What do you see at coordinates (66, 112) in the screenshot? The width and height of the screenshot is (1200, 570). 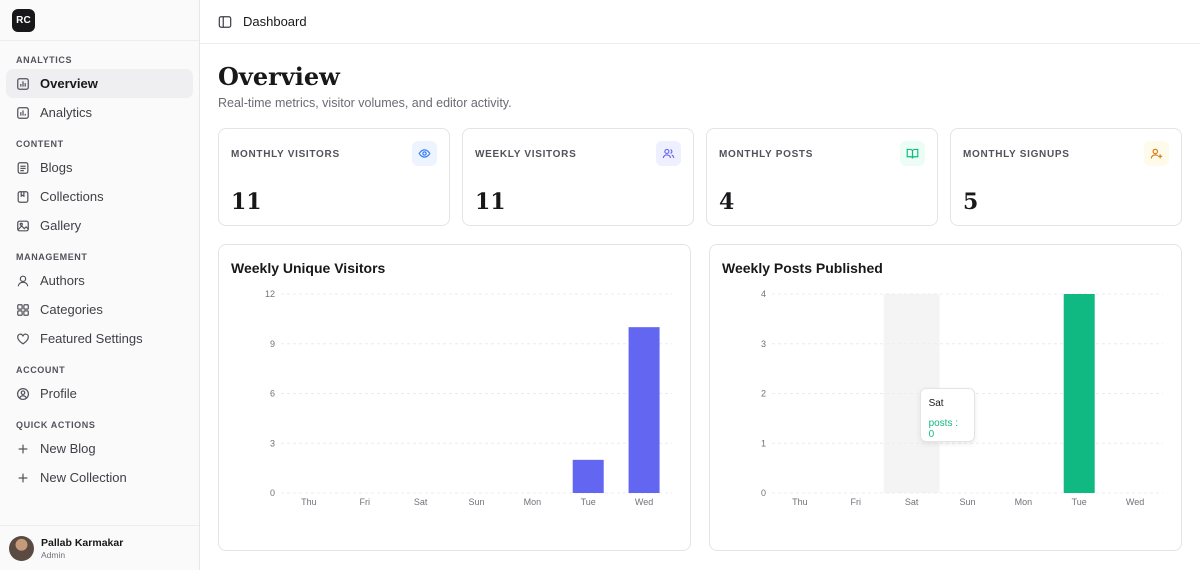 I see `sidebar-item-label: Analytics` at bounding box center [66, 112].